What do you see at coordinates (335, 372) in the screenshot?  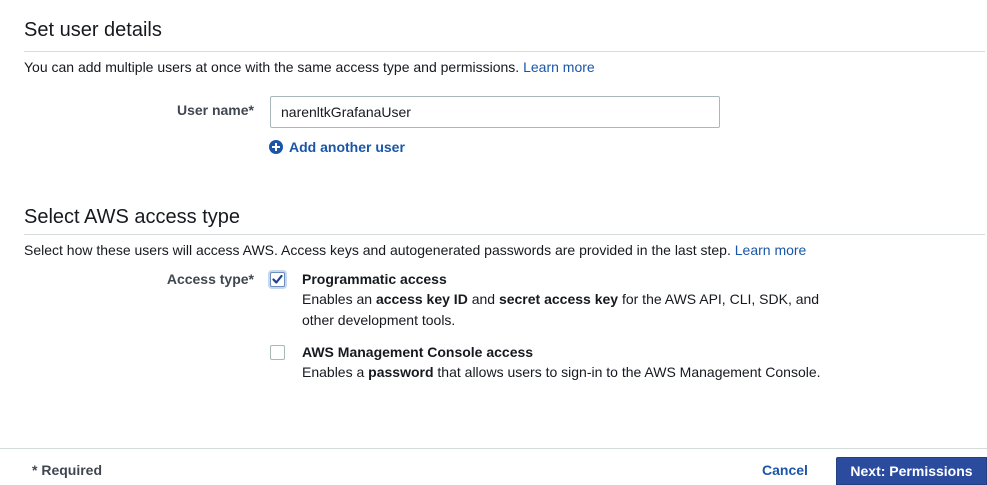 I see `description-text: Enables a` at bounding box center [335, 372].